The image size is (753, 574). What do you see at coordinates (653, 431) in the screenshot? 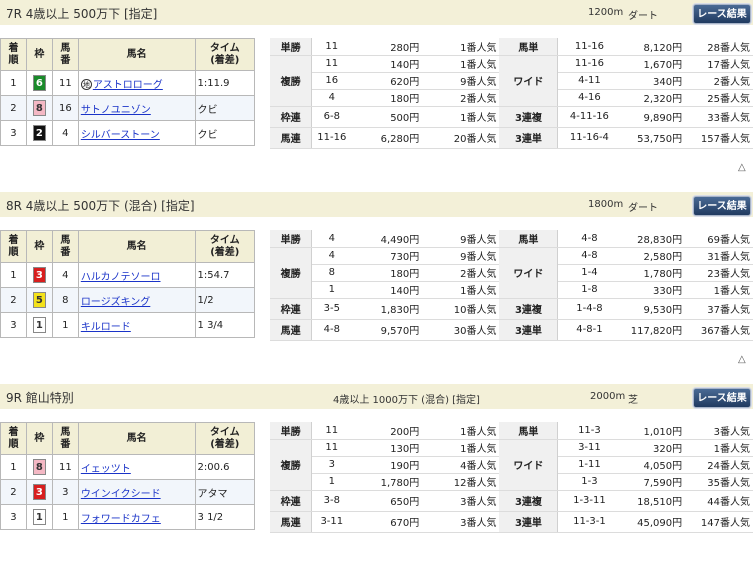
I see `payout-amount: 1,010円` at bounding box center [653, 431].